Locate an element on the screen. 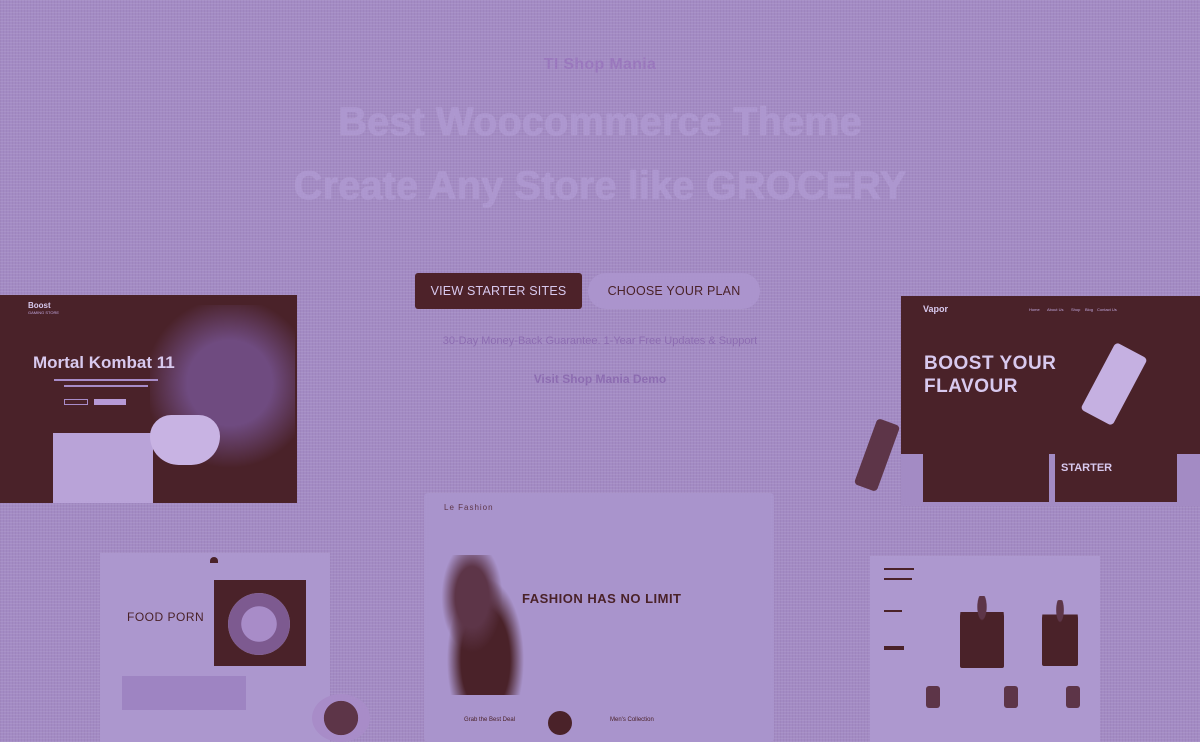 The height and width of the screenshot is (742, 1200). vapor-title-line: BOOST YOUR is located at coordinates (990, 363).